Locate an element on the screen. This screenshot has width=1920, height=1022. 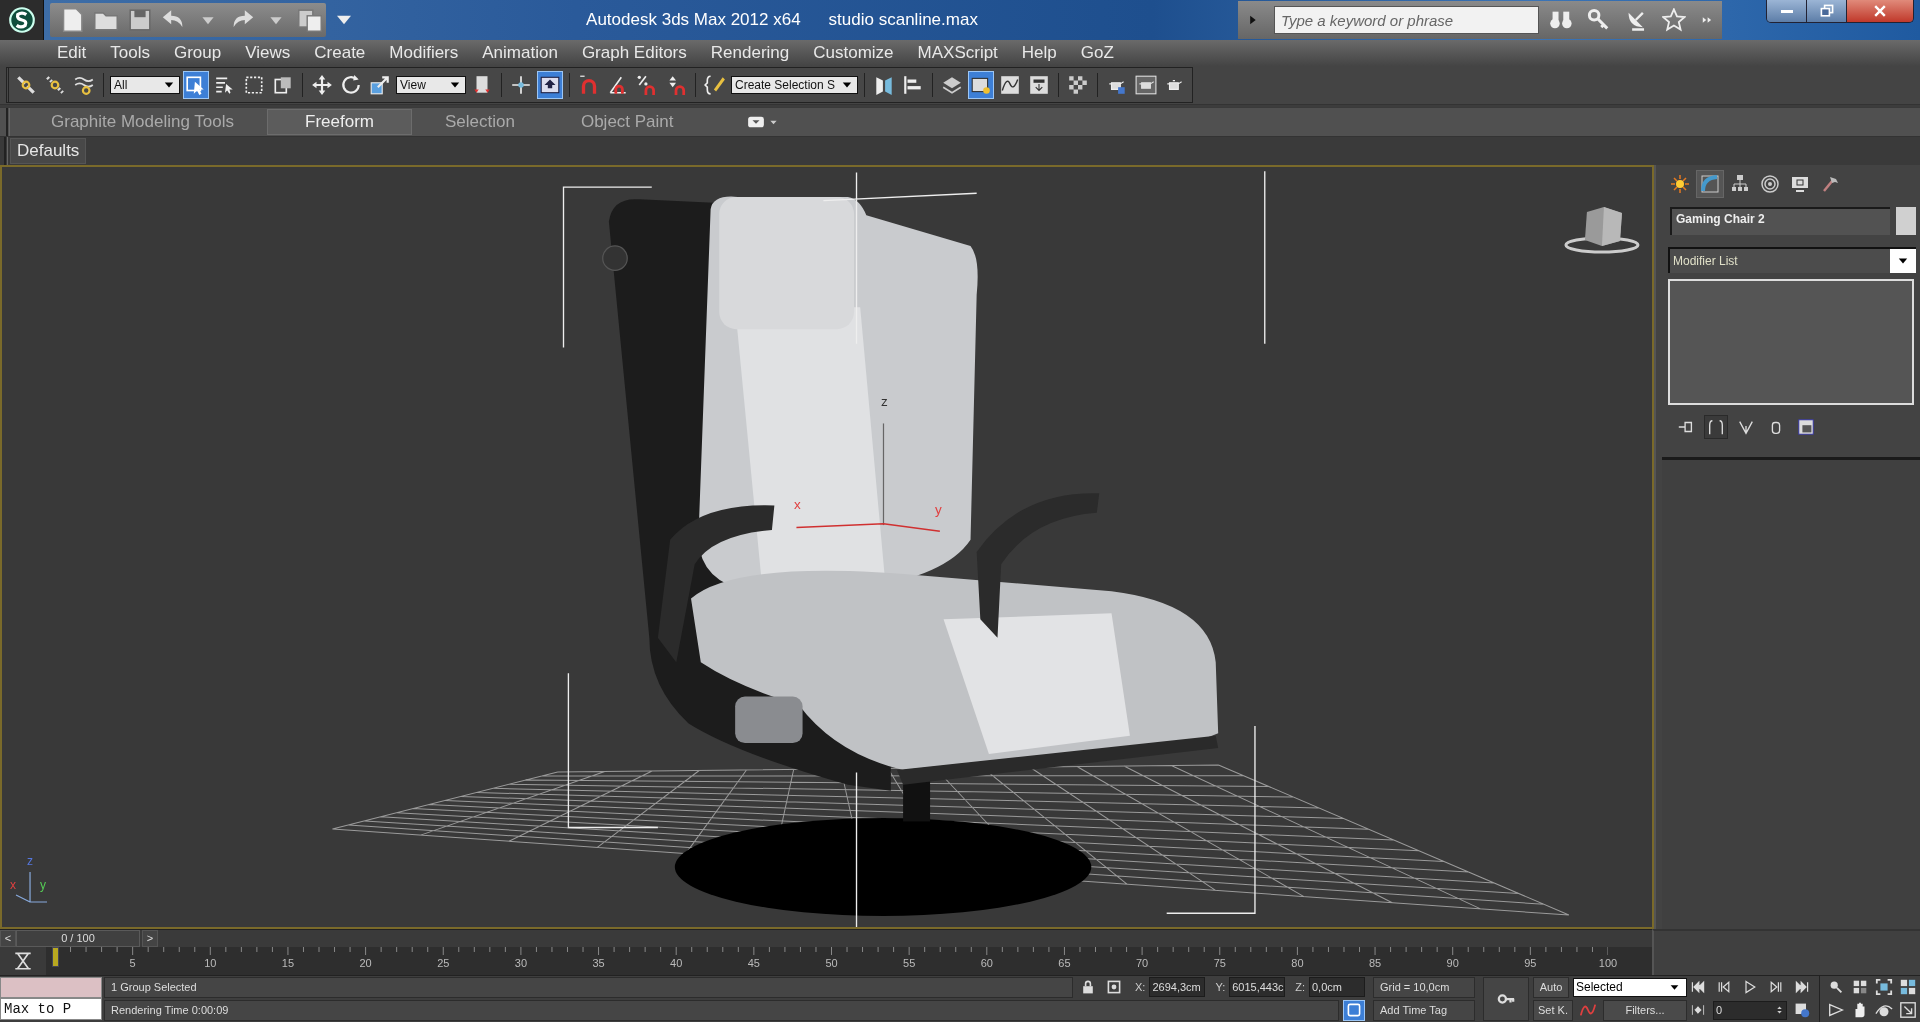
menu-item: Edit is located at coordinates (77, 52).